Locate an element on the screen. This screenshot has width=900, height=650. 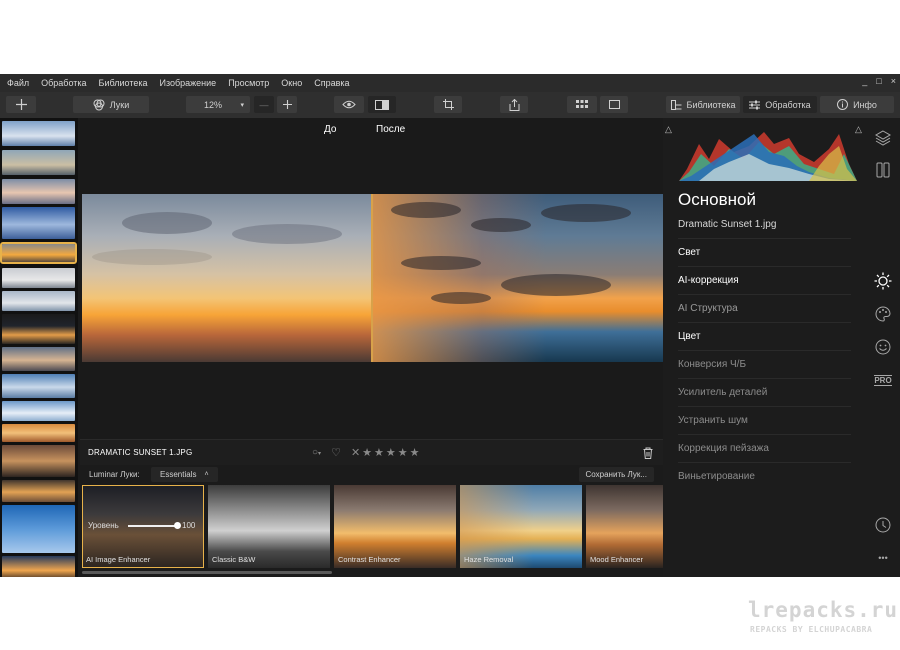
tool-details-enhancer: Усилитель деталей is located at coordinates (764, 392).